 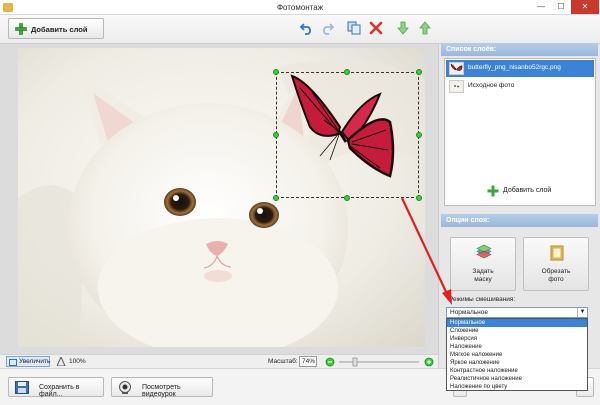 I want to click on add-layer-button: Добавить слой, so click(x=56, y=28).